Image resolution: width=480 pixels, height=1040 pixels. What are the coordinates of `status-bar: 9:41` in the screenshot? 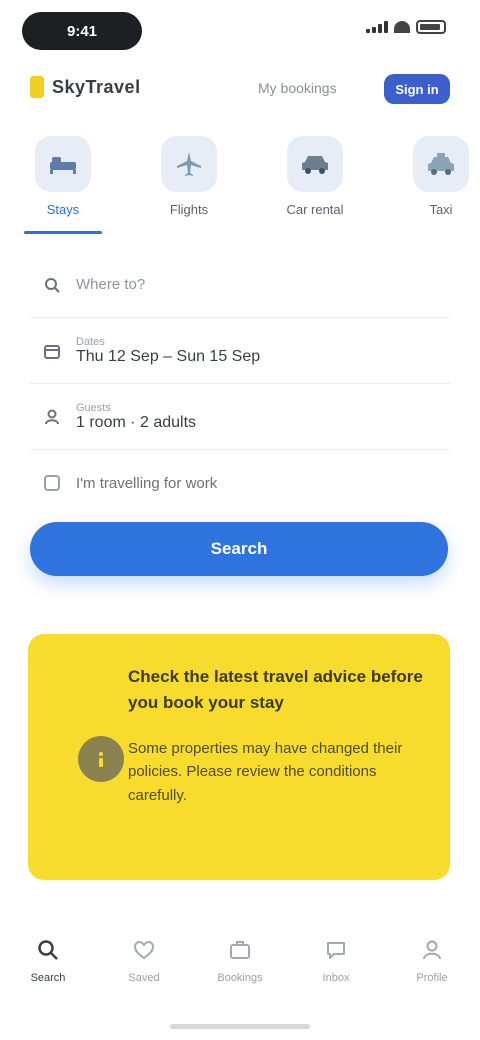 It's located at (240, 31).